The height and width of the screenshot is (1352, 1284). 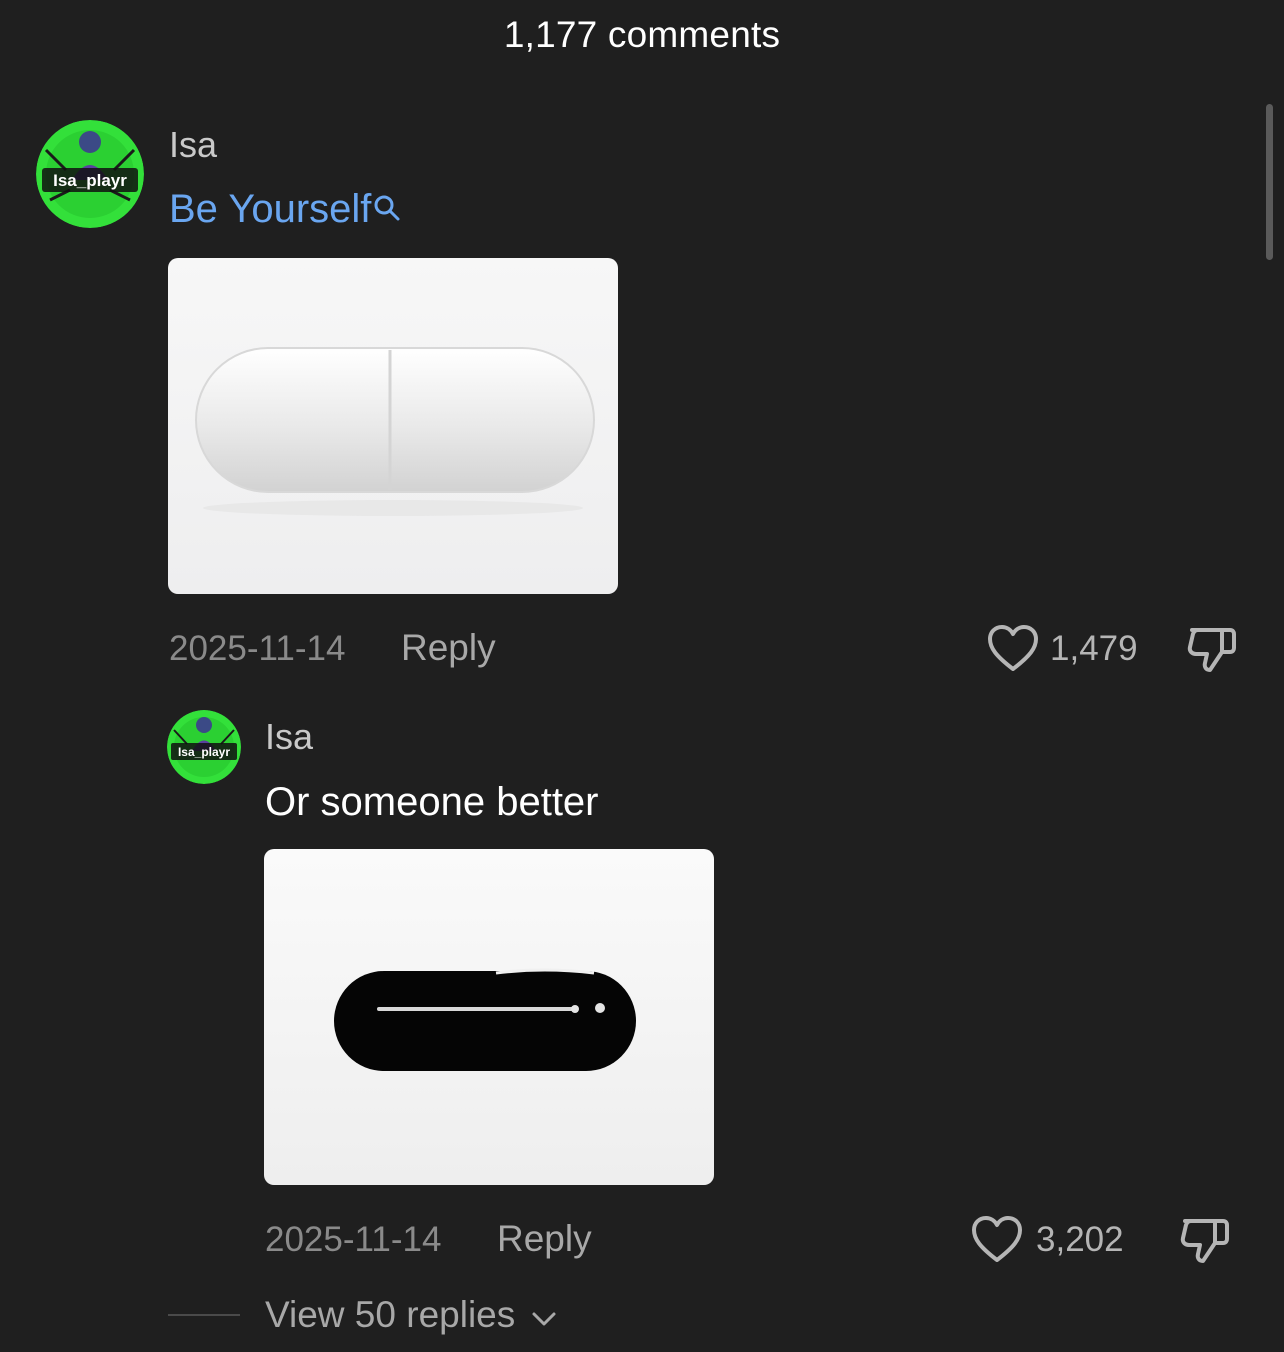 I want to click on like-count: 1,479, so click(x=1094, y=648).